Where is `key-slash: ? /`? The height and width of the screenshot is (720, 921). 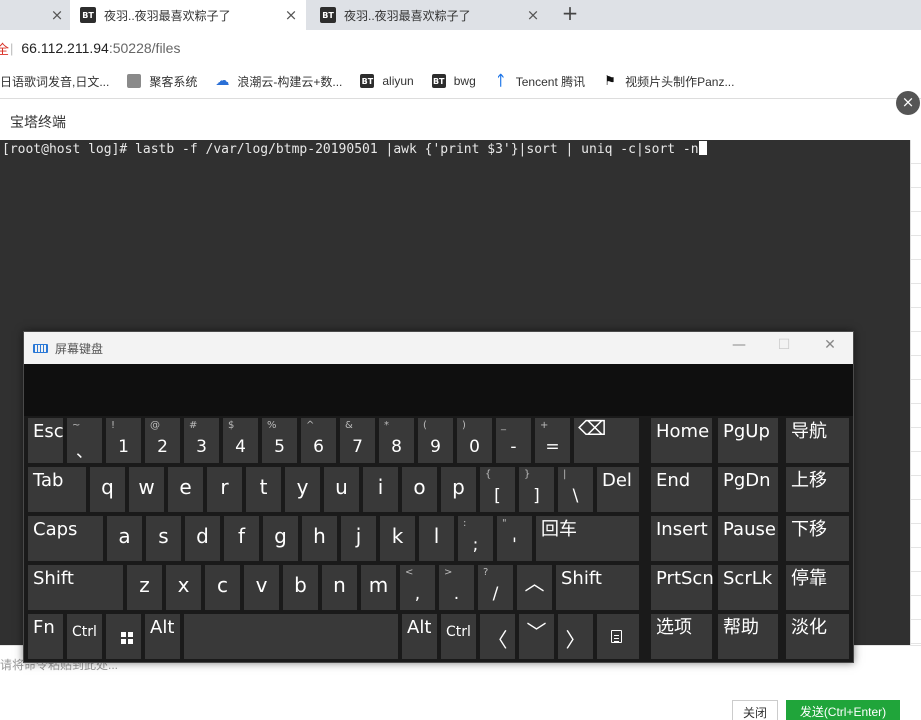
key-slash: ? / is located at coordinates (495, 587).